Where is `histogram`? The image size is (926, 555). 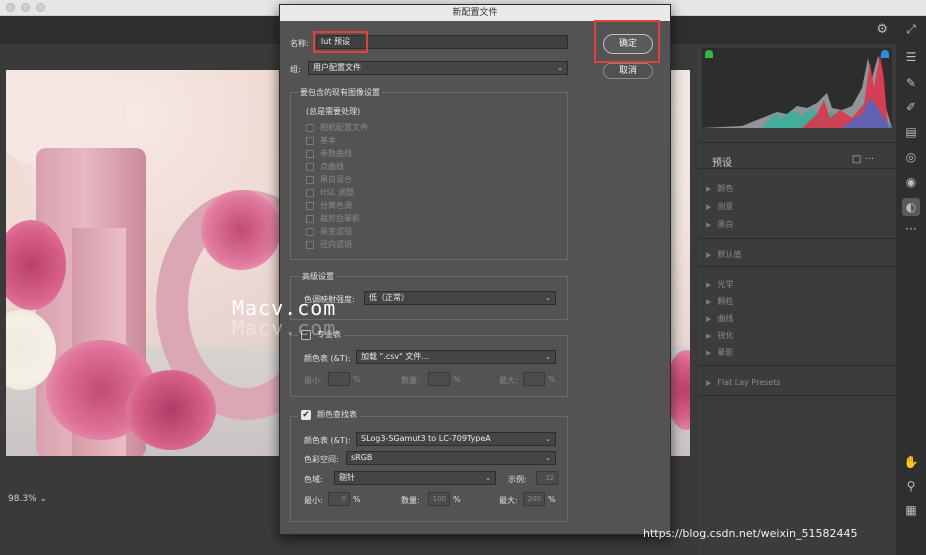 histogram is located at coordinates (797, 88).